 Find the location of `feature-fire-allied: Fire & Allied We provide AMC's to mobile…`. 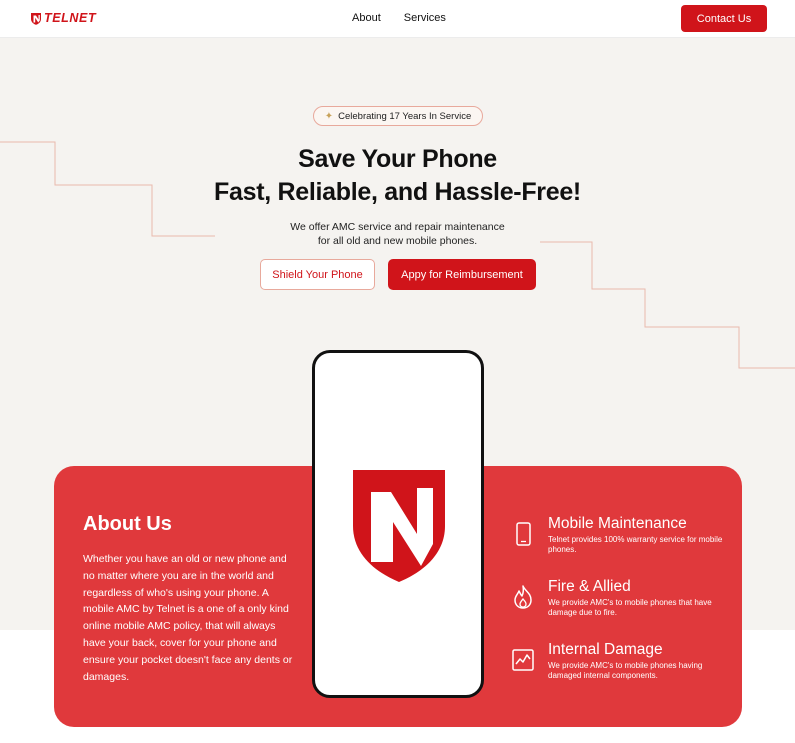

feature-fire-allied: Fire & Allied We provide AMC's to mobile… is located at coordinates (620, 598).